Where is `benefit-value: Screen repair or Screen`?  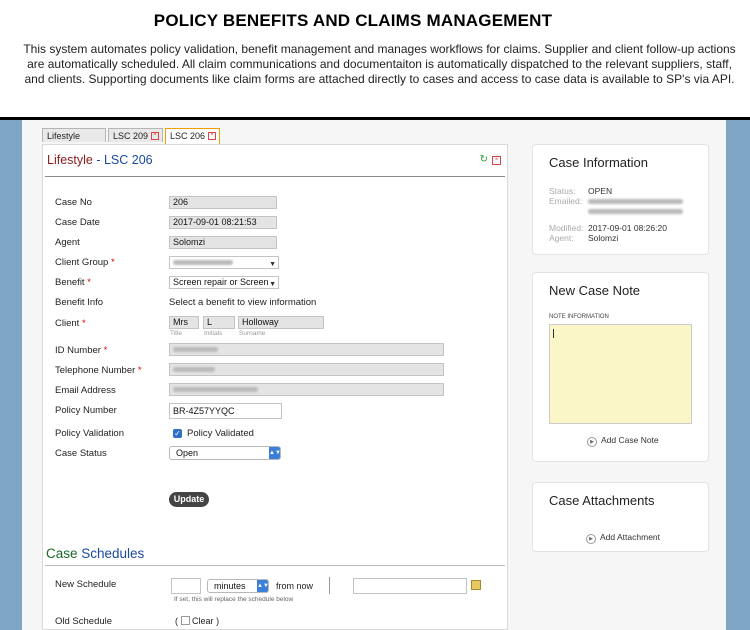
benefit-value: Screen repair or Screen is located at coordinates (221, 282).